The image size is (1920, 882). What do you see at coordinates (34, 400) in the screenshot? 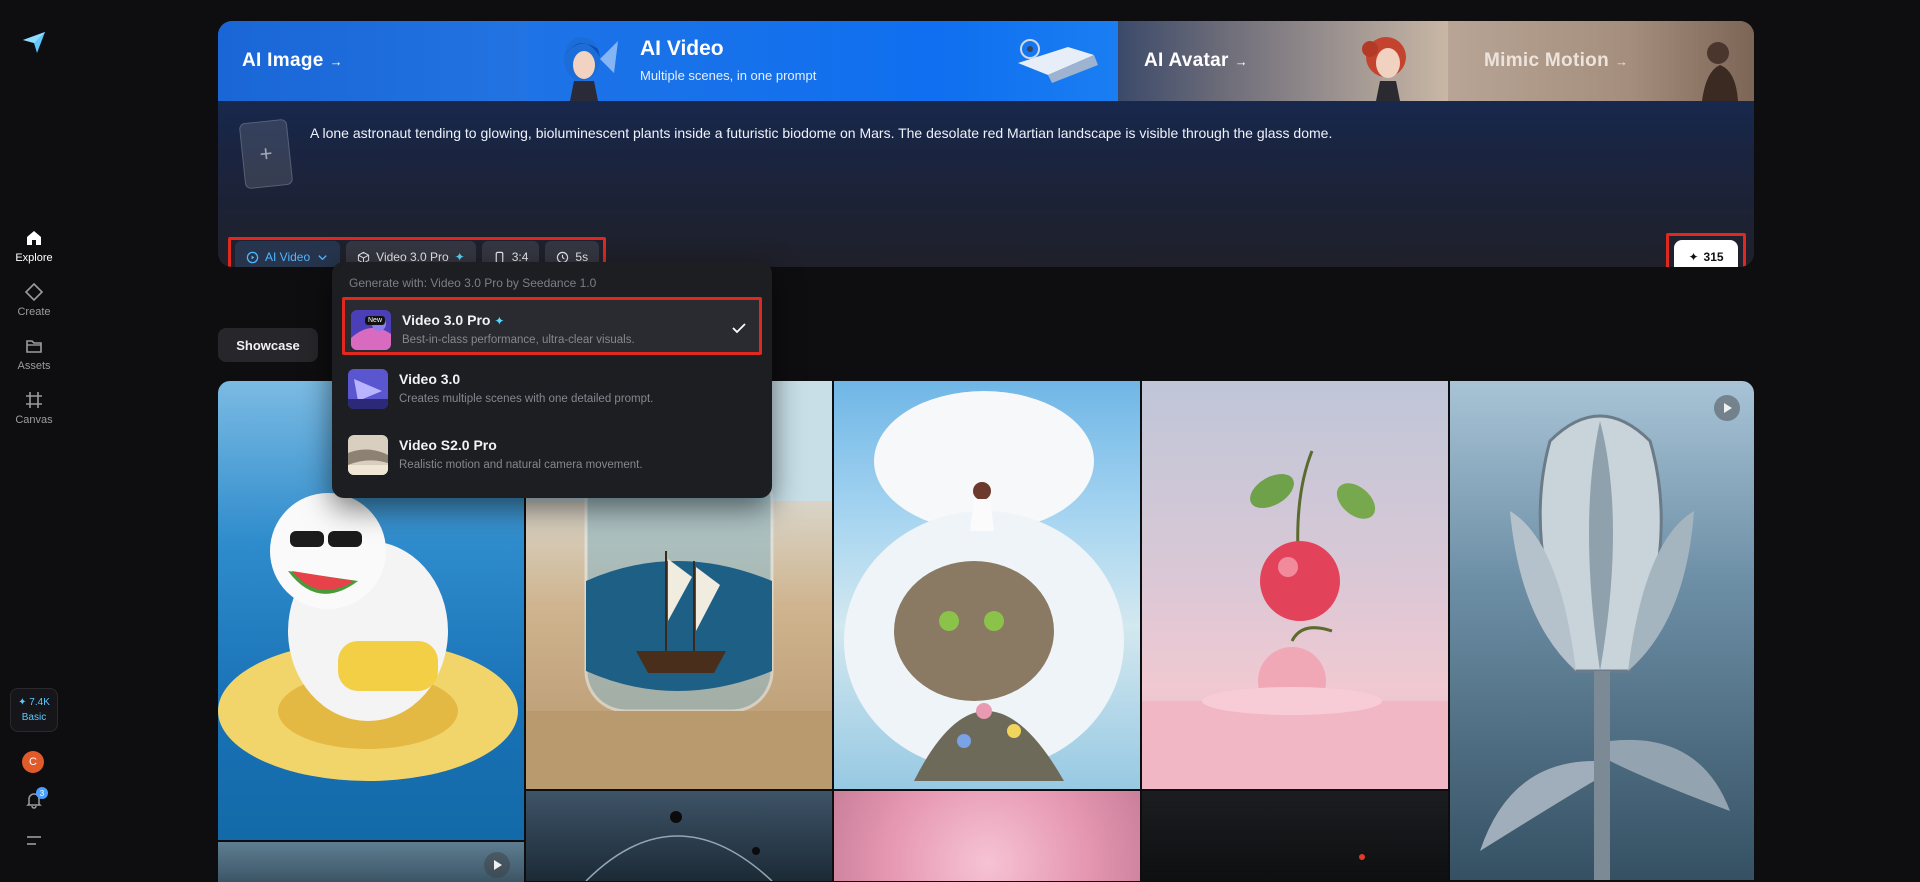
I see `canvas-icon` at bounding box center [34, 400].